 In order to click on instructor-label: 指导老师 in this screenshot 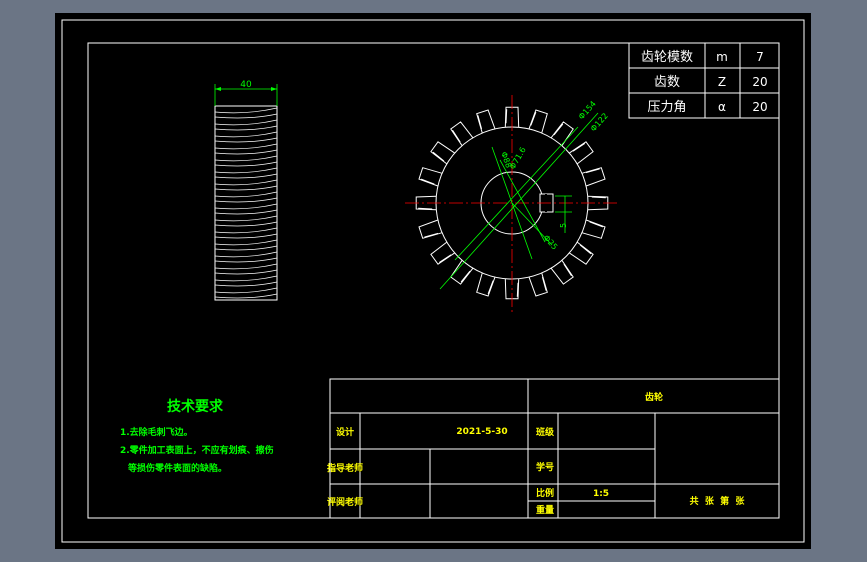, I will do `click(345, 468)`.